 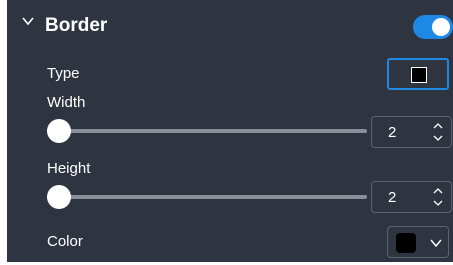 I want to click on border-toggle, so click(x=433, y=27).